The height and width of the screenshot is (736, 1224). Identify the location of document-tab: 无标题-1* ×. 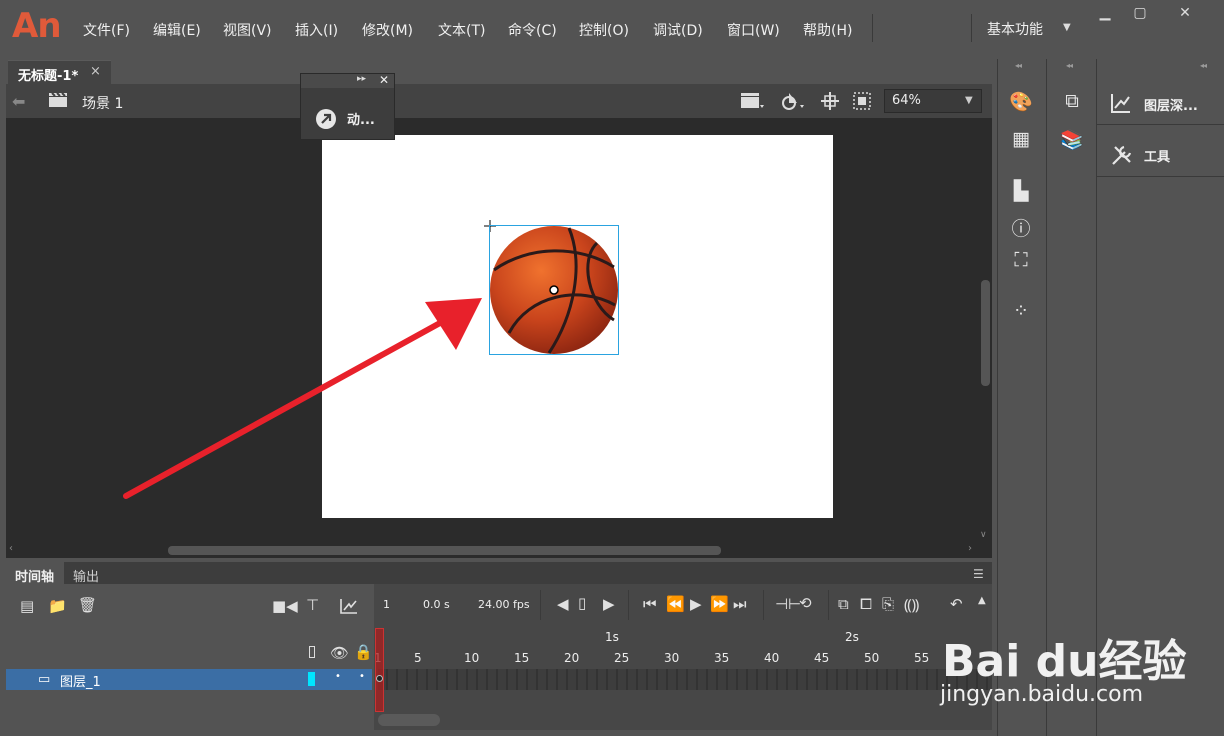
(59, 72).